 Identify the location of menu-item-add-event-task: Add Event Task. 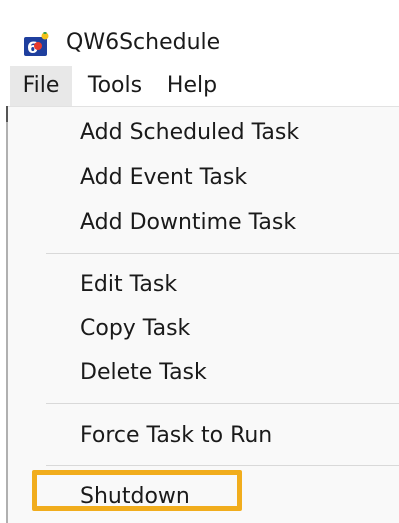
(163, 178).